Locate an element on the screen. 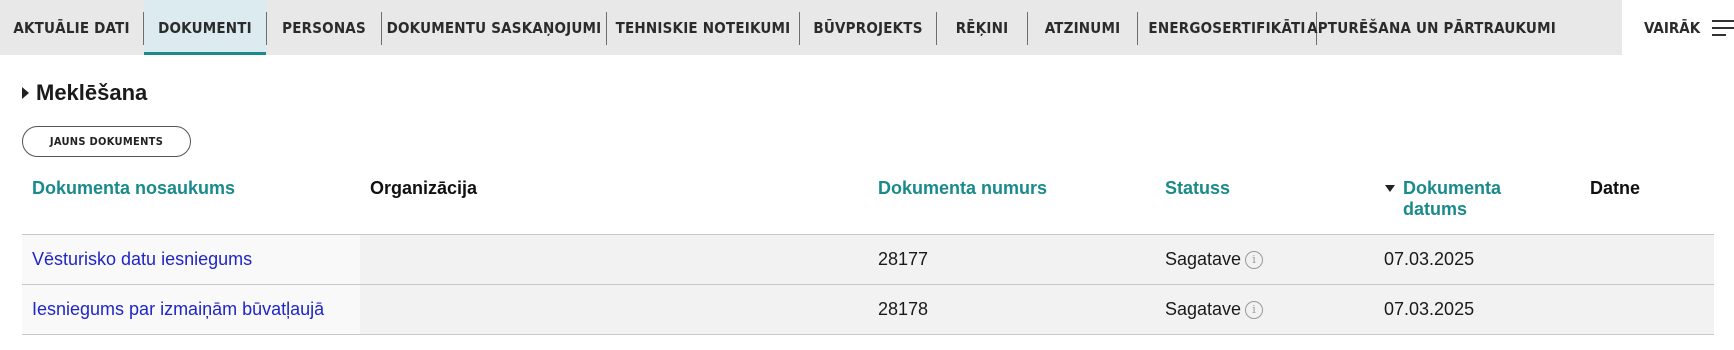  document-name-link: Iesniegums par izmaiņām būvatļaujā is located at coordinates (178, 309).